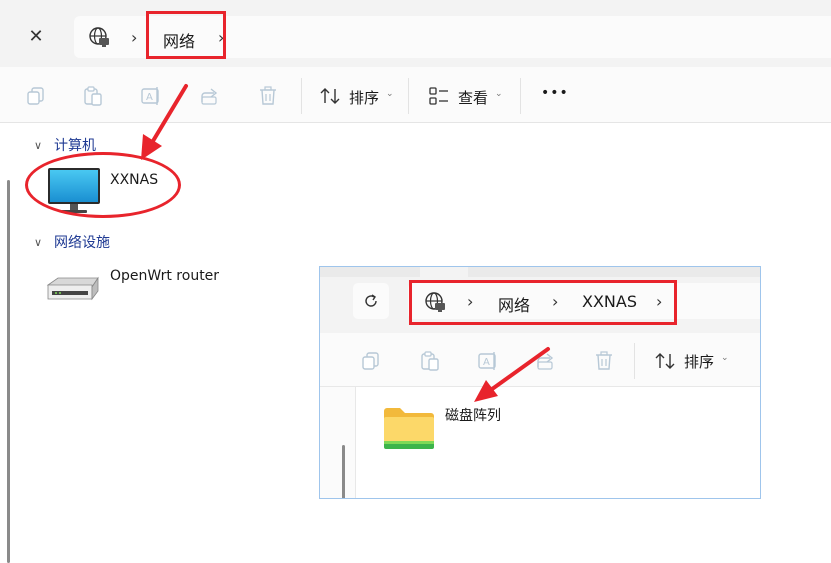  Describe the element at coordinates (439, 96) in the screenshot. I see `view-icon` at that location.